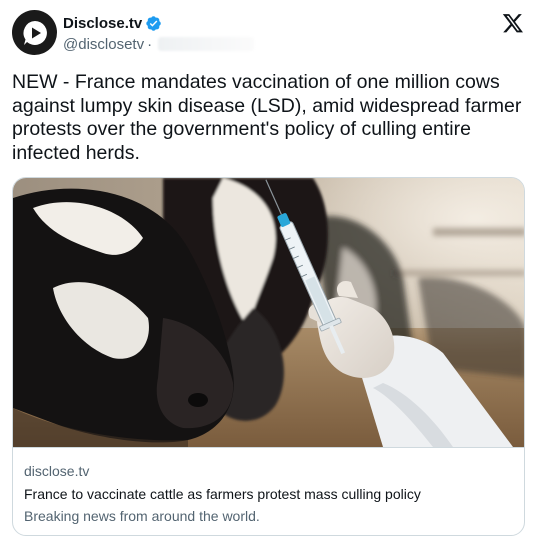  I want to click on author-name-row: Disclose.tv, so click(112, 23).